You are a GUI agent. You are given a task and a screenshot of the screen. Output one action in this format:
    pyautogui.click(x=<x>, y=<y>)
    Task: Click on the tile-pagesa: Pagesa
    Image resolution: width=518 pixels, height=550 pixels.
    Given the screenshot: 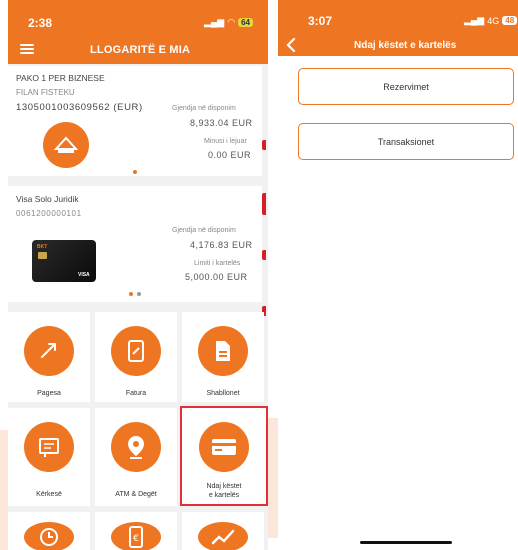 What is the action you would take?
    pyautogui.click(x=49, y=357)
    